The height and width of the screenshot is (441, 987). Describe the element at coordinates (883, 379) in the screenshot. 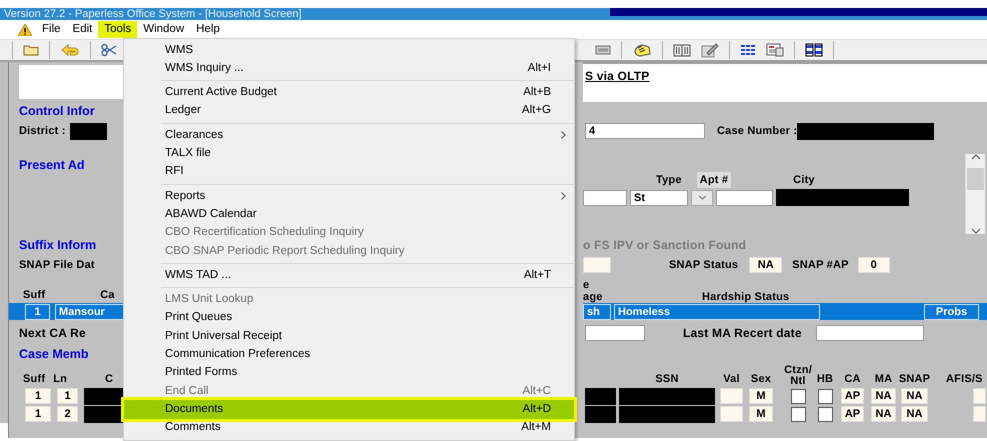

I see `column-header: MA` at that location.